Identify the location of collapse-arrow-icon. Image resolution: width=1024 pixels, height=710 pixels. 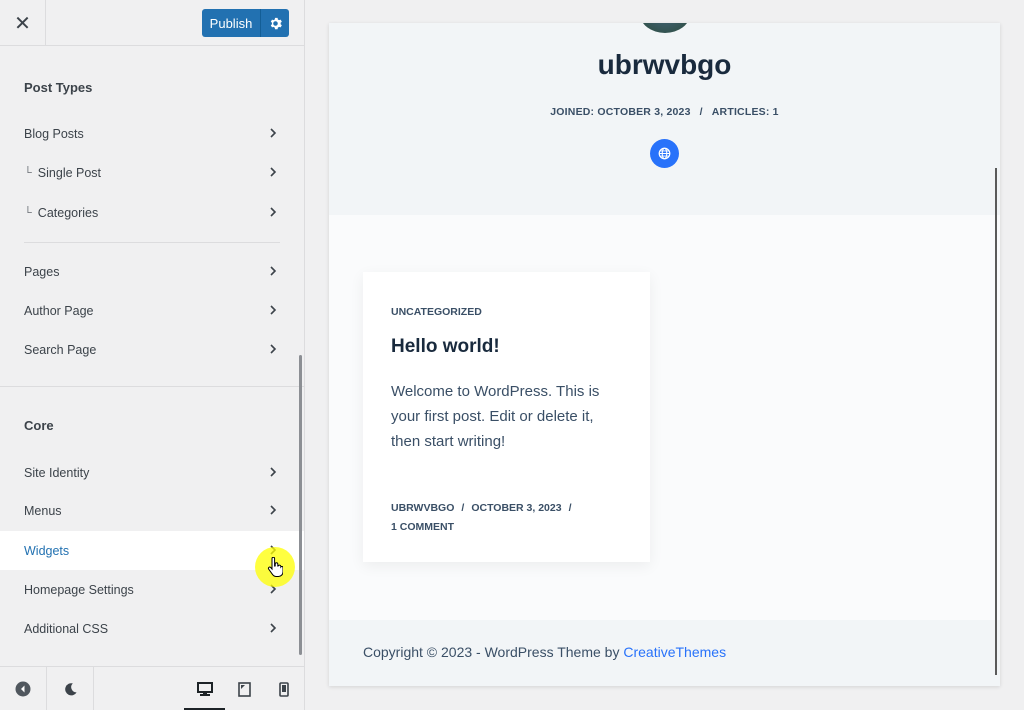
(23, 689).